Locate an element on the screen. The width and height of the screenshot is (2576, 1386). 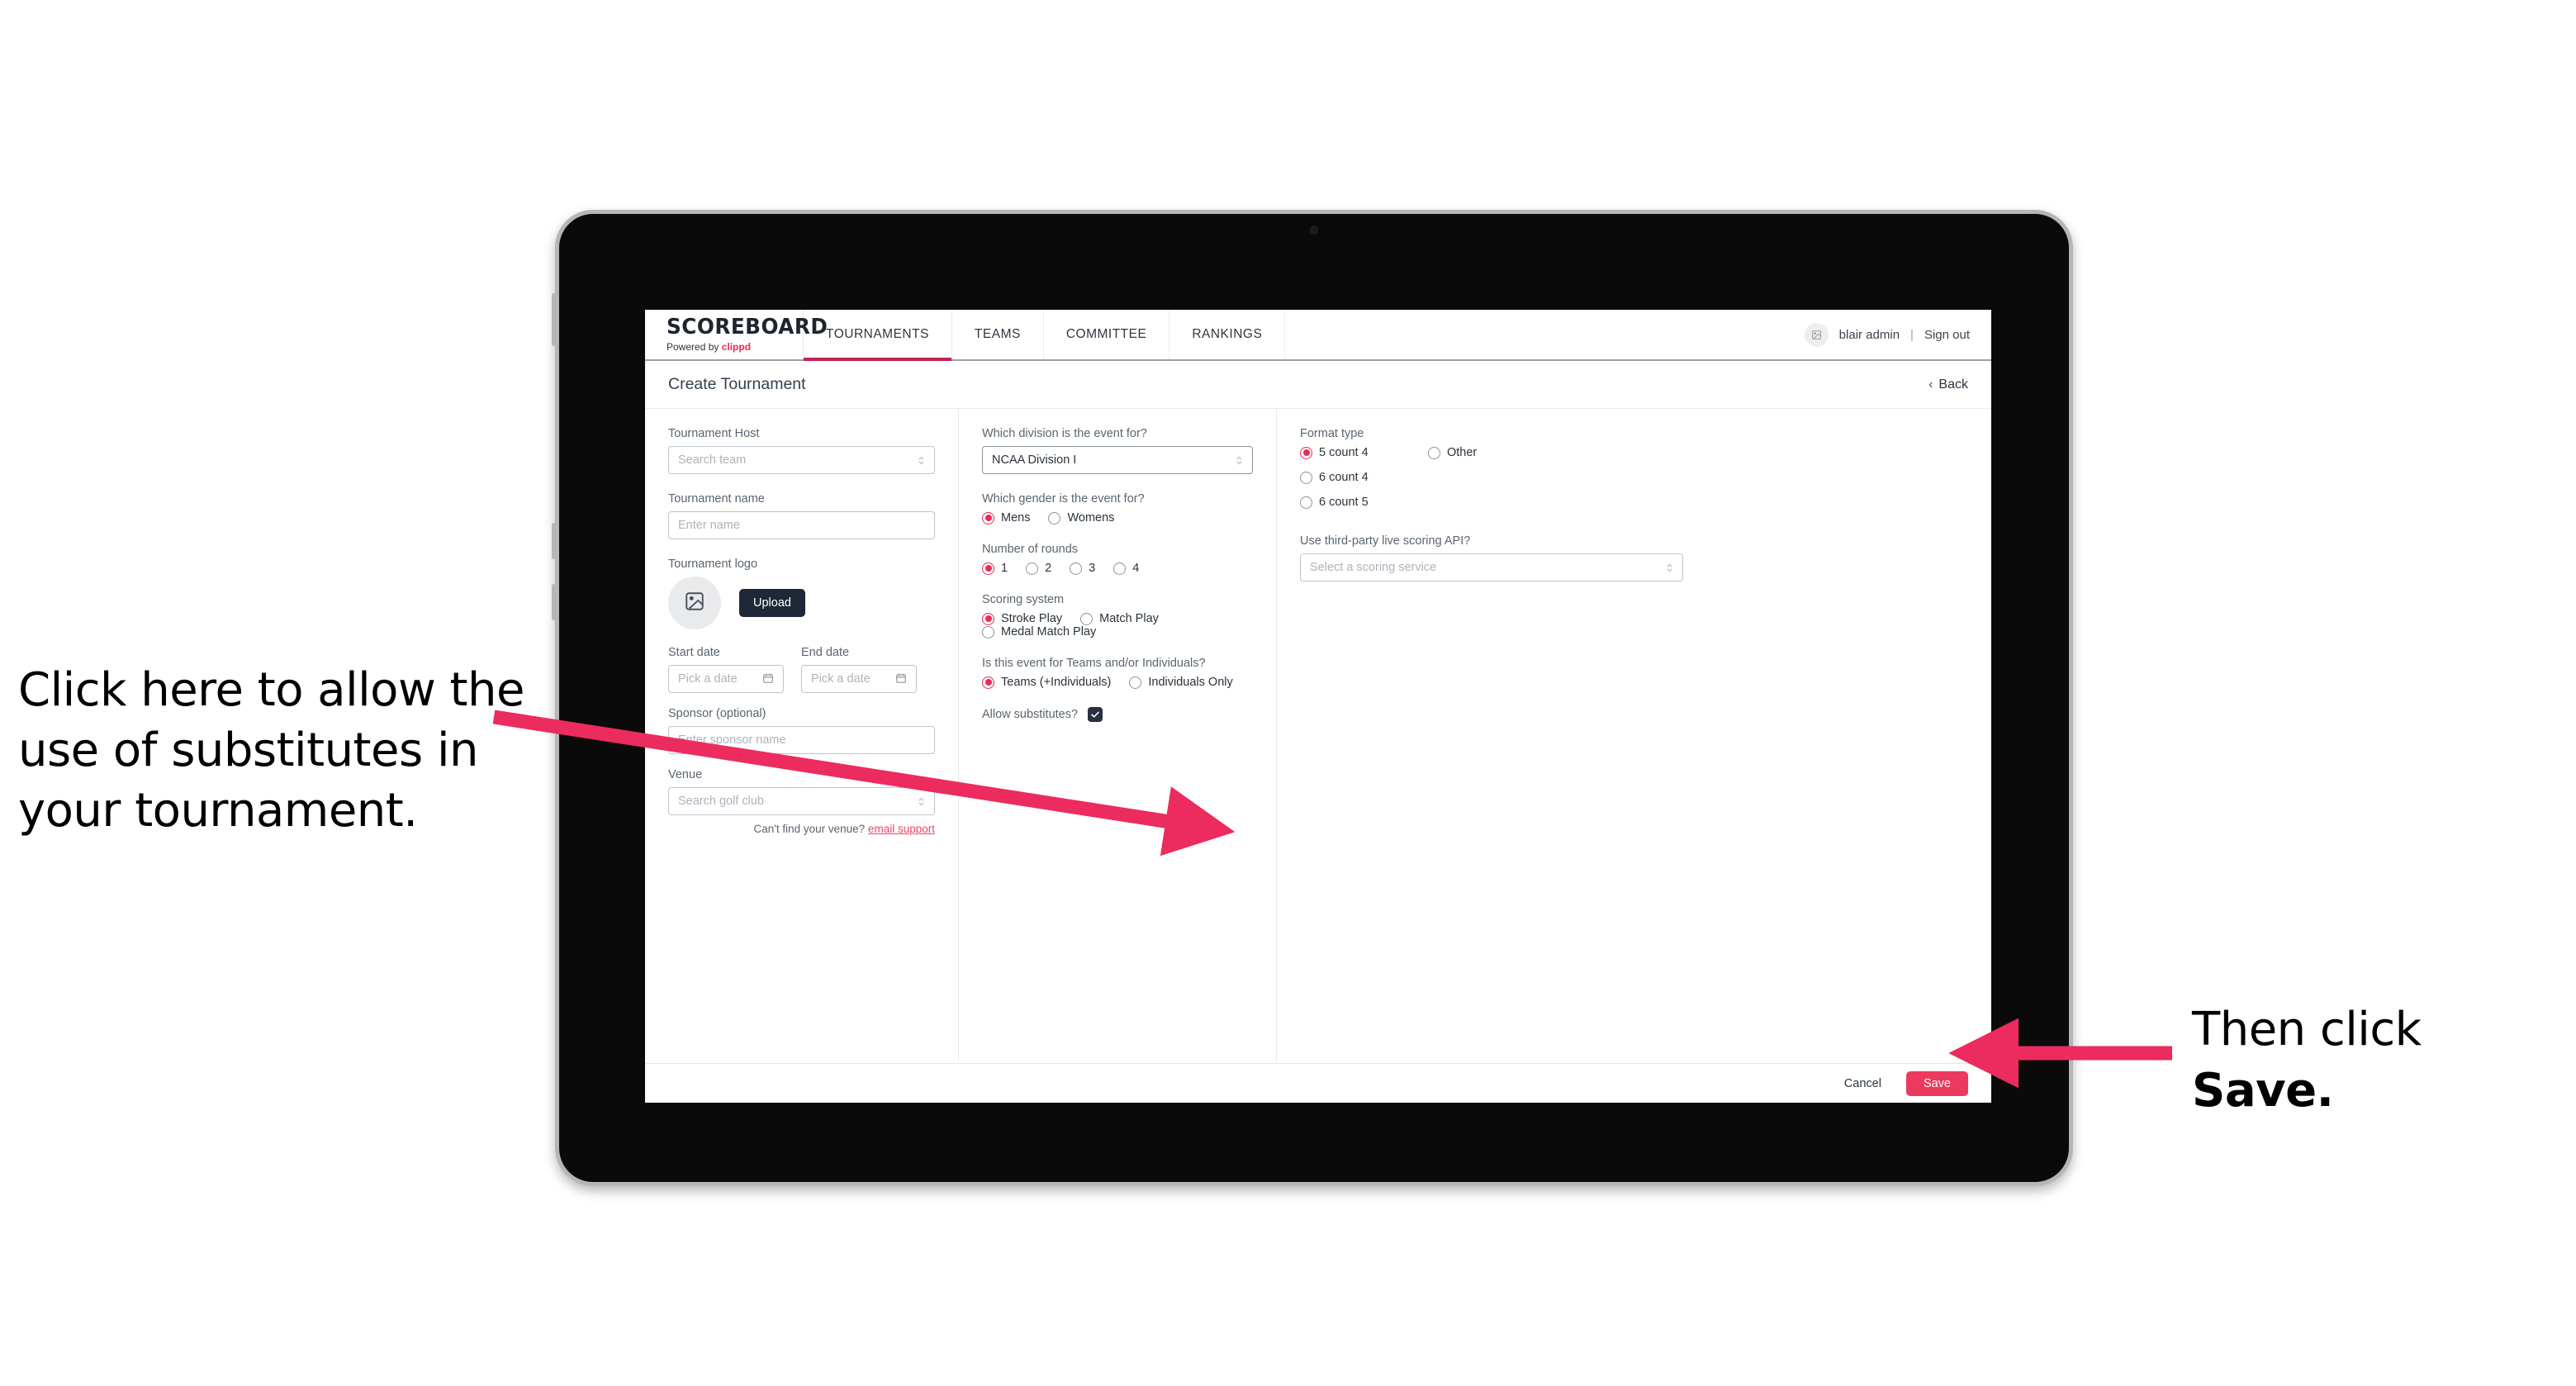
radio-scoring-medal-match-play-label: Medal Match Play is located at coordinates (1049, 631).